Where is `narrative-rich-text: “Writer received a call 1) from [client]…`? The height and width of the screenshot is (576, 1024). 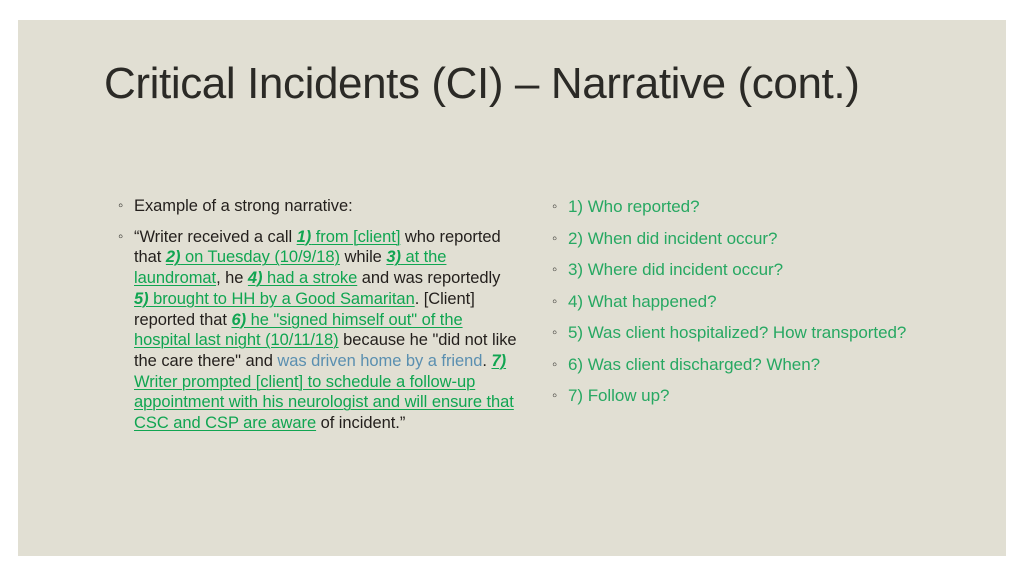
narrative-rich-text: “Writer received a call 1) from [client]… is located at coordinates (325, 330).